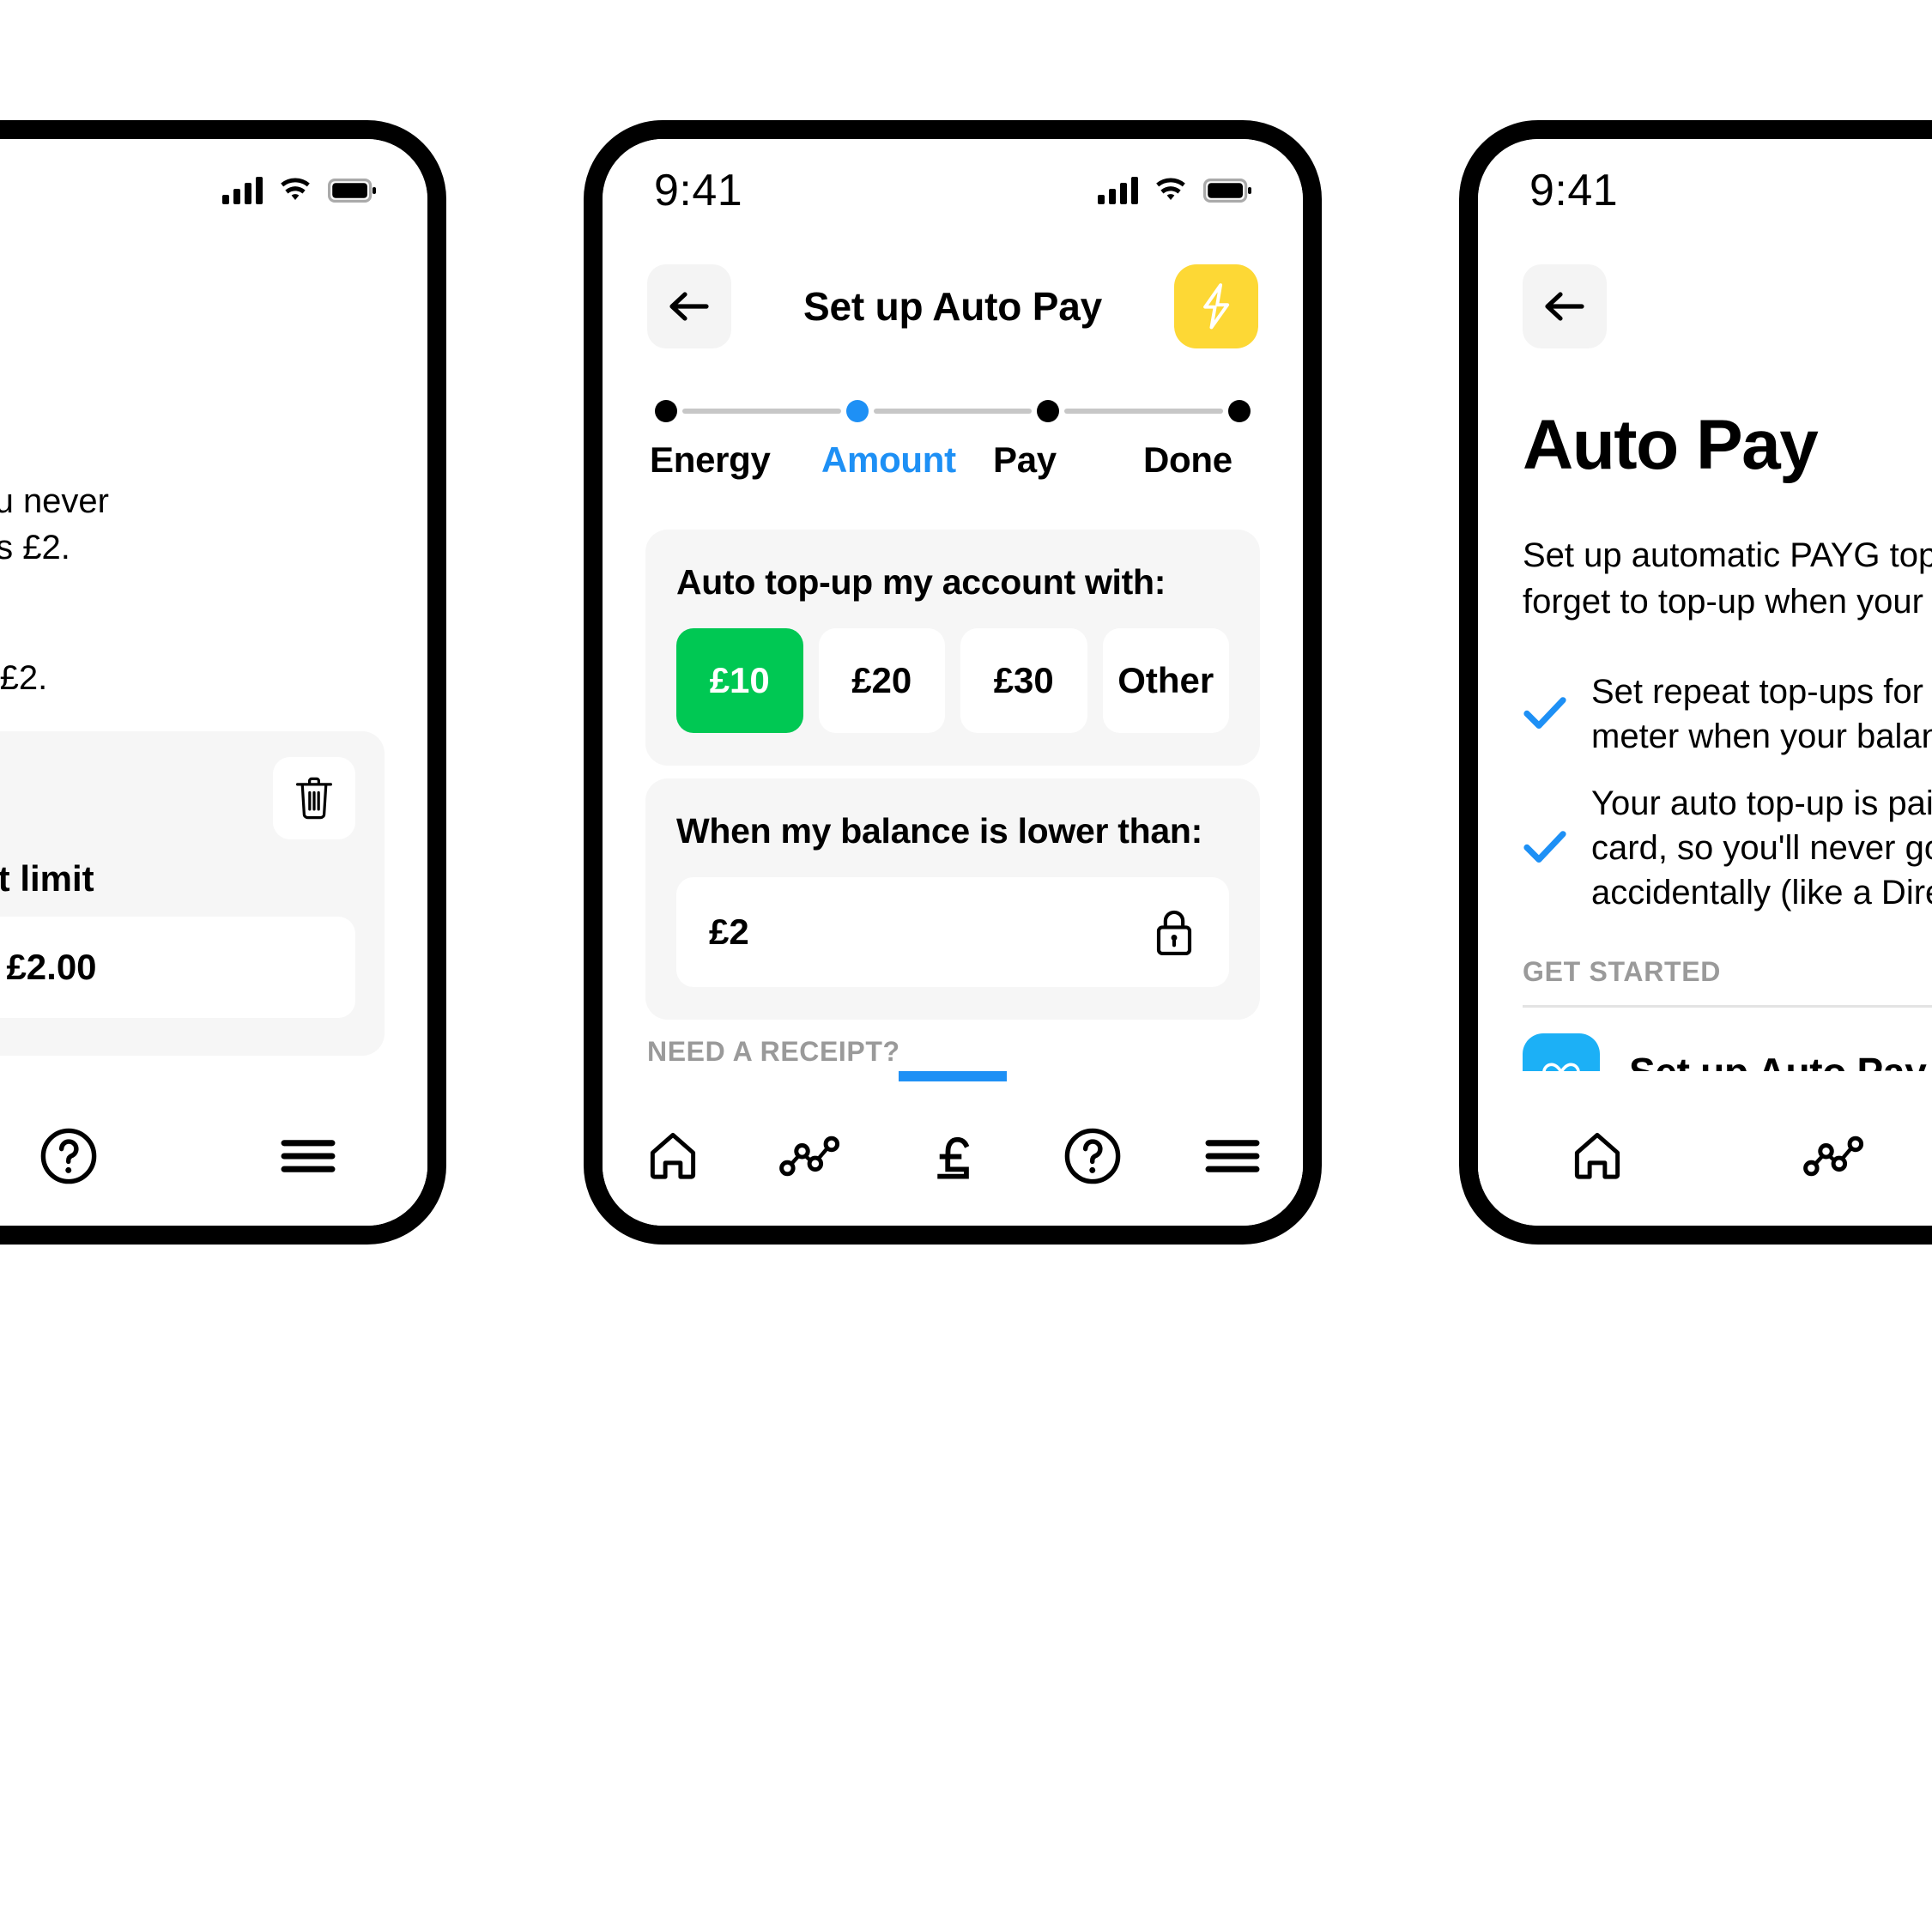 This screenshot has width=1932, height=1932. I want to click on status-bar-mid: 9:41, so click(953, 191).